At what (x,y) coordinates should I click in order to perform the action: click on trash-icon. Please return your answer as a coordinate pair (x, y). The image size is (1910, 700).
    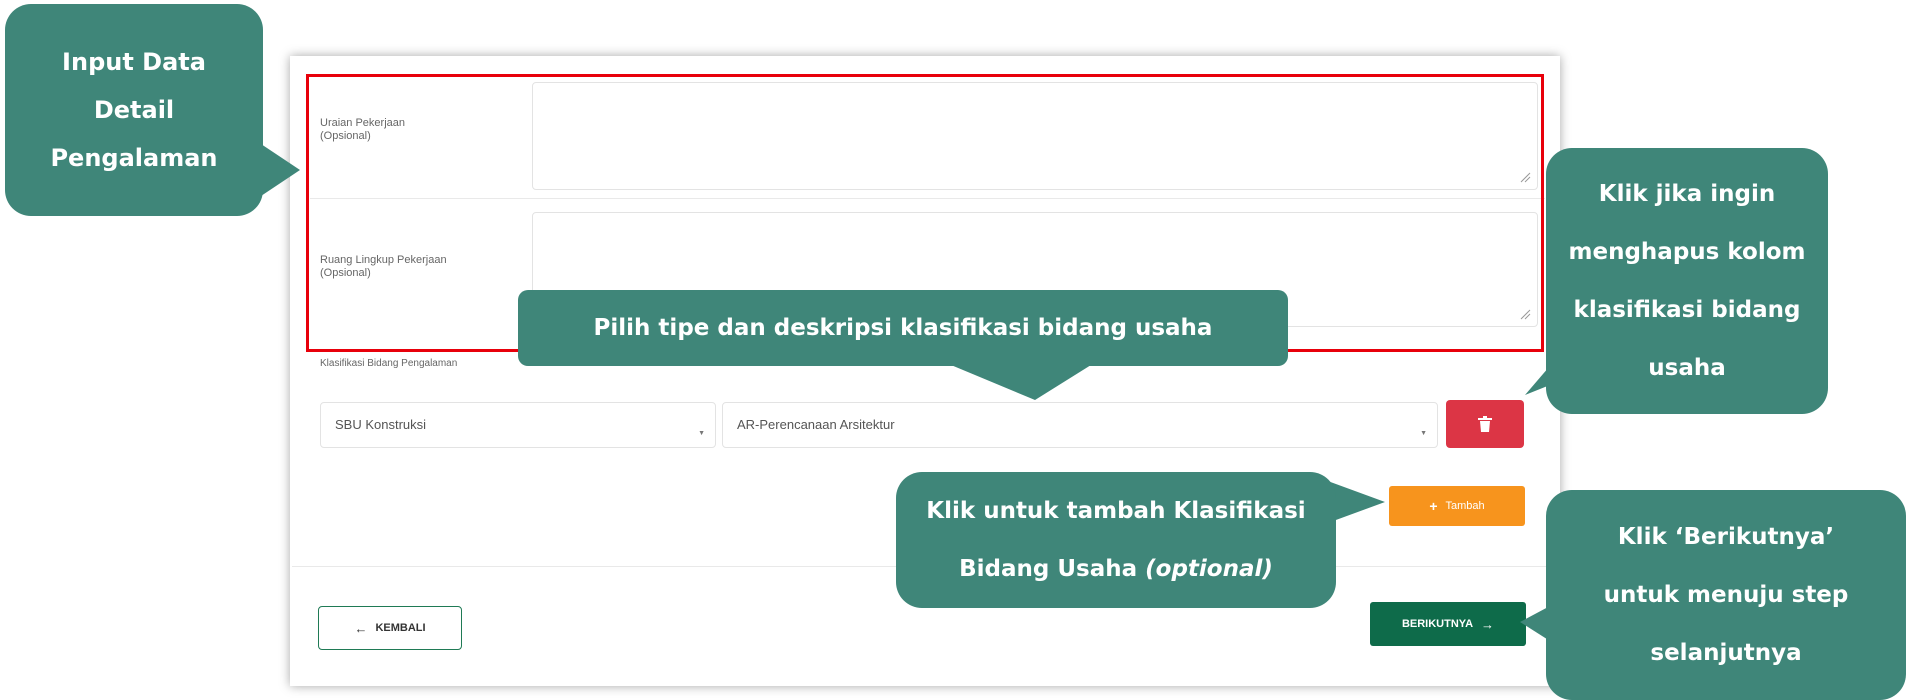
    Looking at the image, I should click on (1485, 424).